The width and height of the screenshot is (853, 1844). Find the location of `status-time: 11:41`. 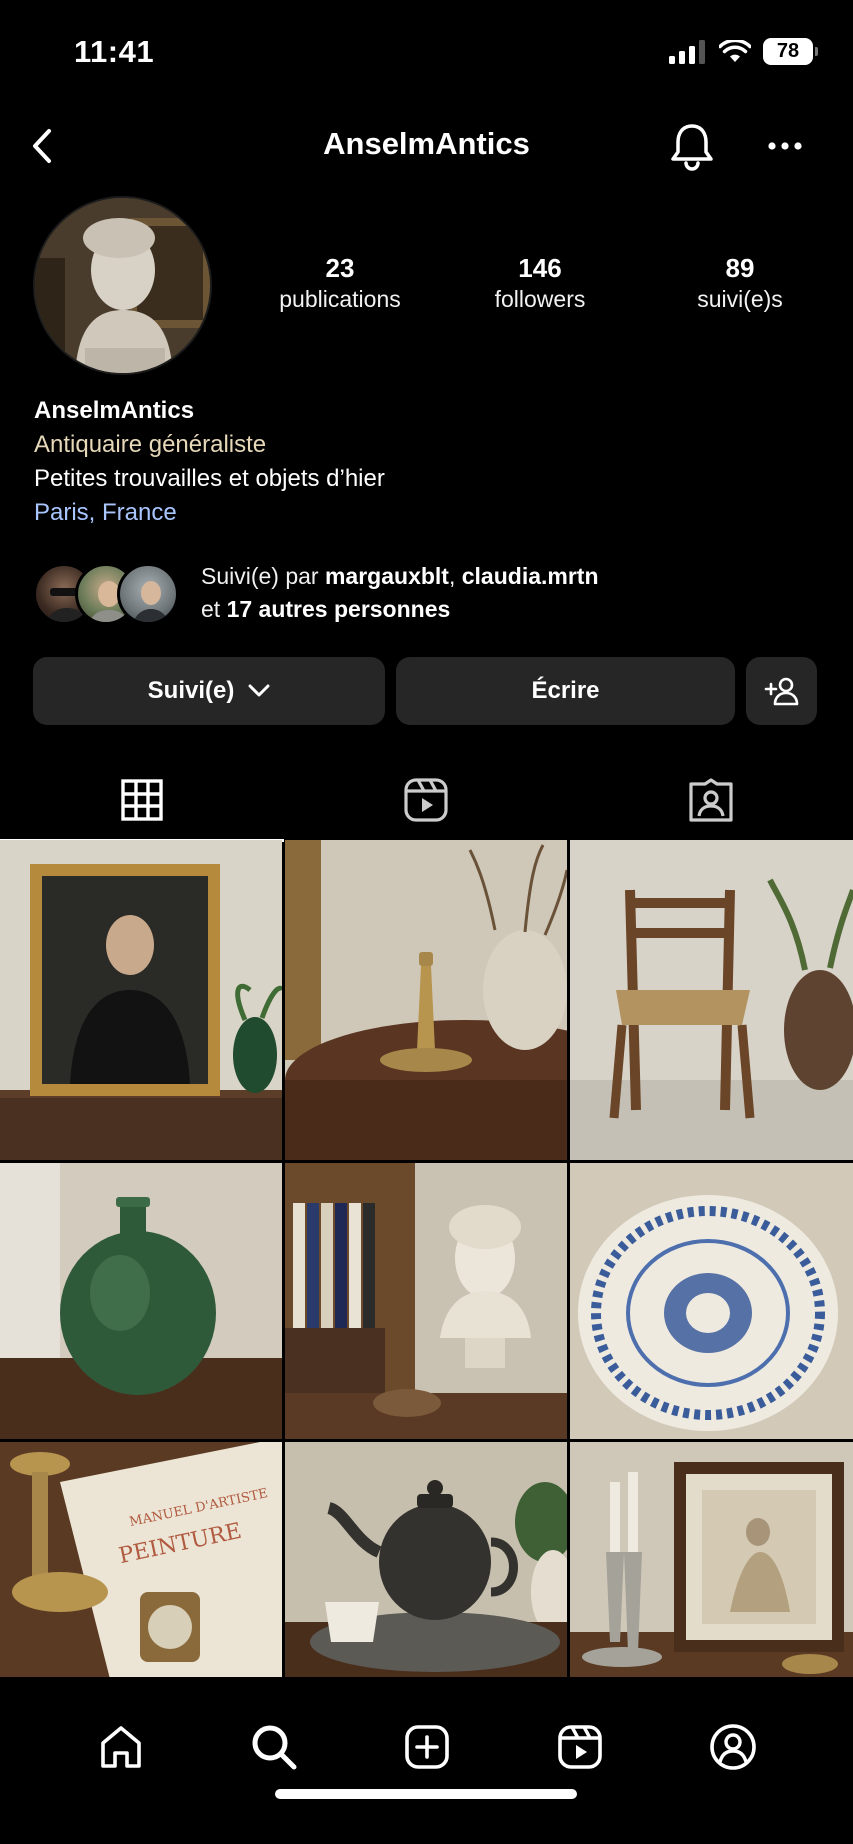

status-time: 11:41 is located at coordinates (114, 51).